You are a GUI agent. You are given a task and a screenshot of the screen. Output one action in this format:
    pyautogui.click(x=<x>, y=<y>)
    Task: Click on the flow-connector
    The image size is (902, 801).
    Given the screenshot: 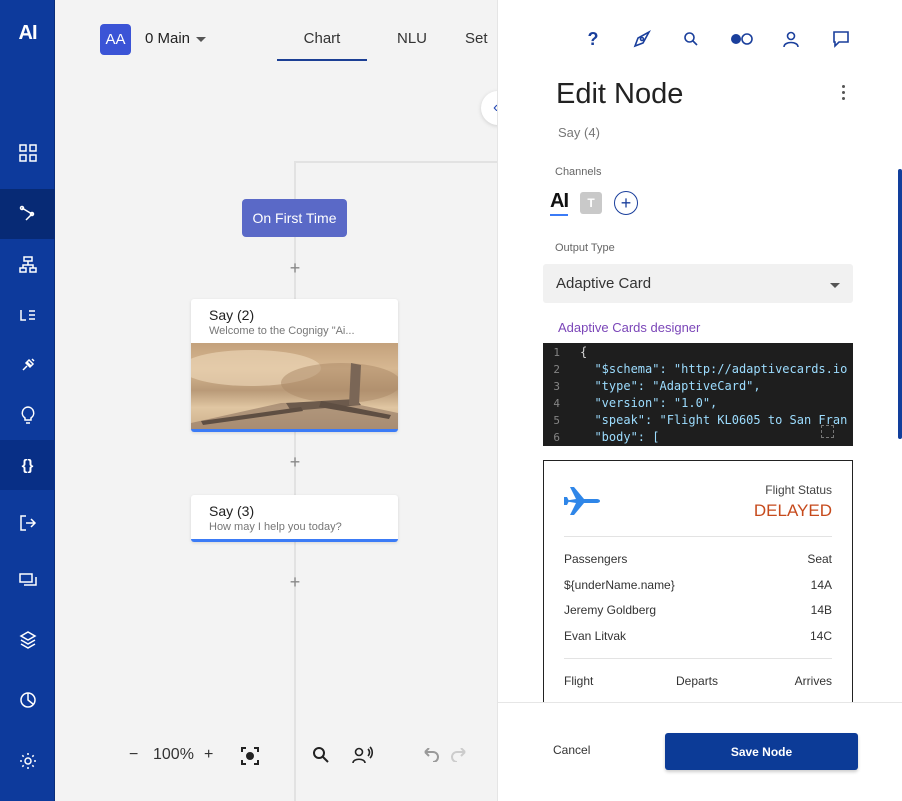 What is the action you would take?
    pyautogui.click(x=295, y=481)
    